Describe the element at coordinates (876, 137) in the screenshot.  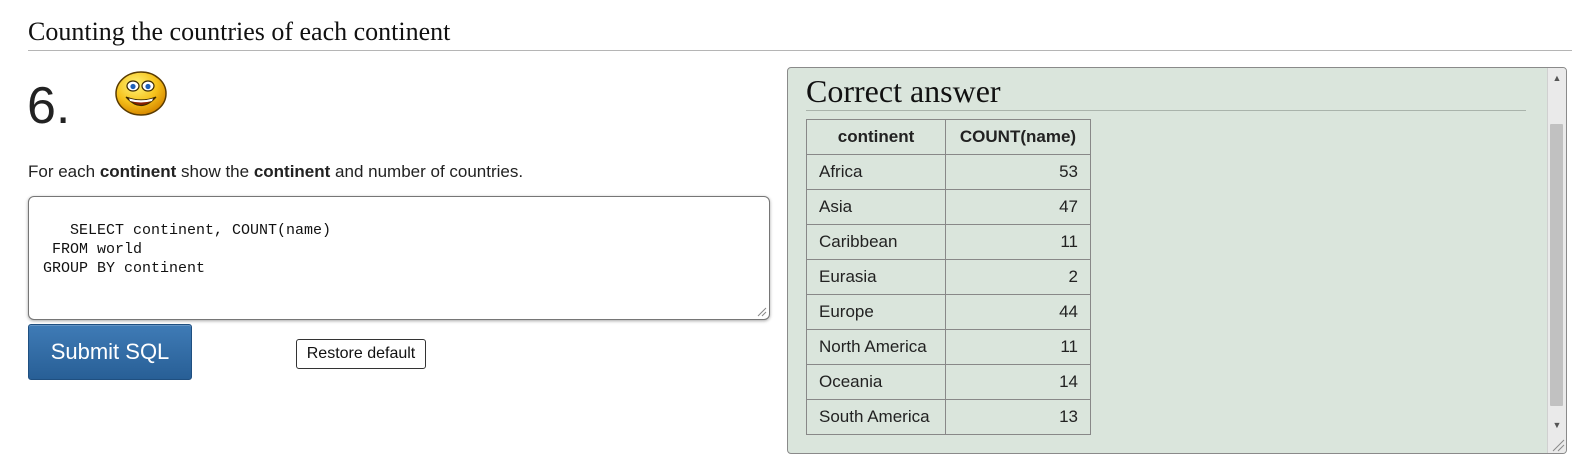
I see `column-header-continent: continent` at that location.